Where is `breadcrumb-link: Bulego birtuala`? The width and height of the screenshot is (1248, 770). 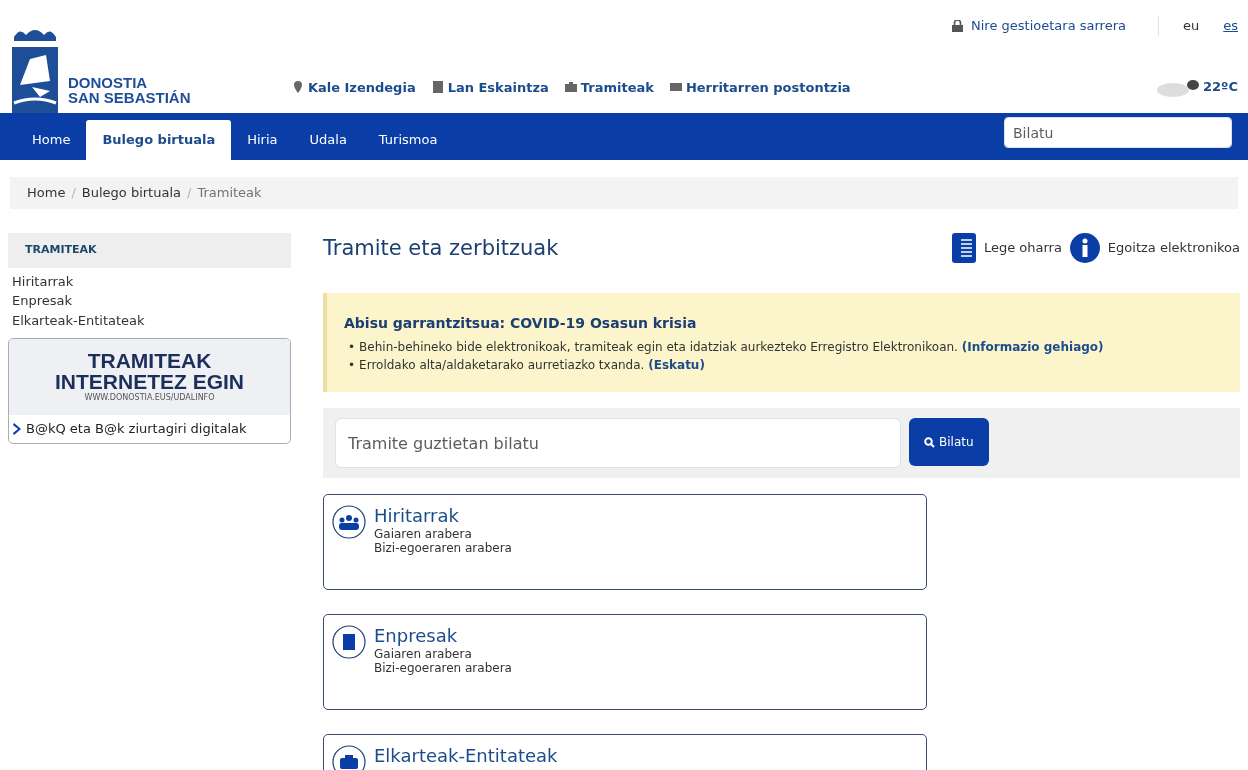
breadcrumb-link: Bulego birtuala is located at coordinates (131, 193).